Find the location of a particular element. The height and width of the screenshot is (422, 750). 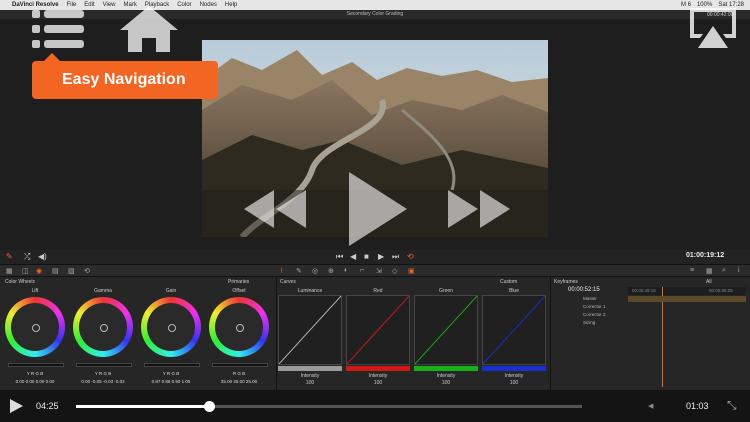

stereo-icon: ▣ is located at coordinates (411, 271).